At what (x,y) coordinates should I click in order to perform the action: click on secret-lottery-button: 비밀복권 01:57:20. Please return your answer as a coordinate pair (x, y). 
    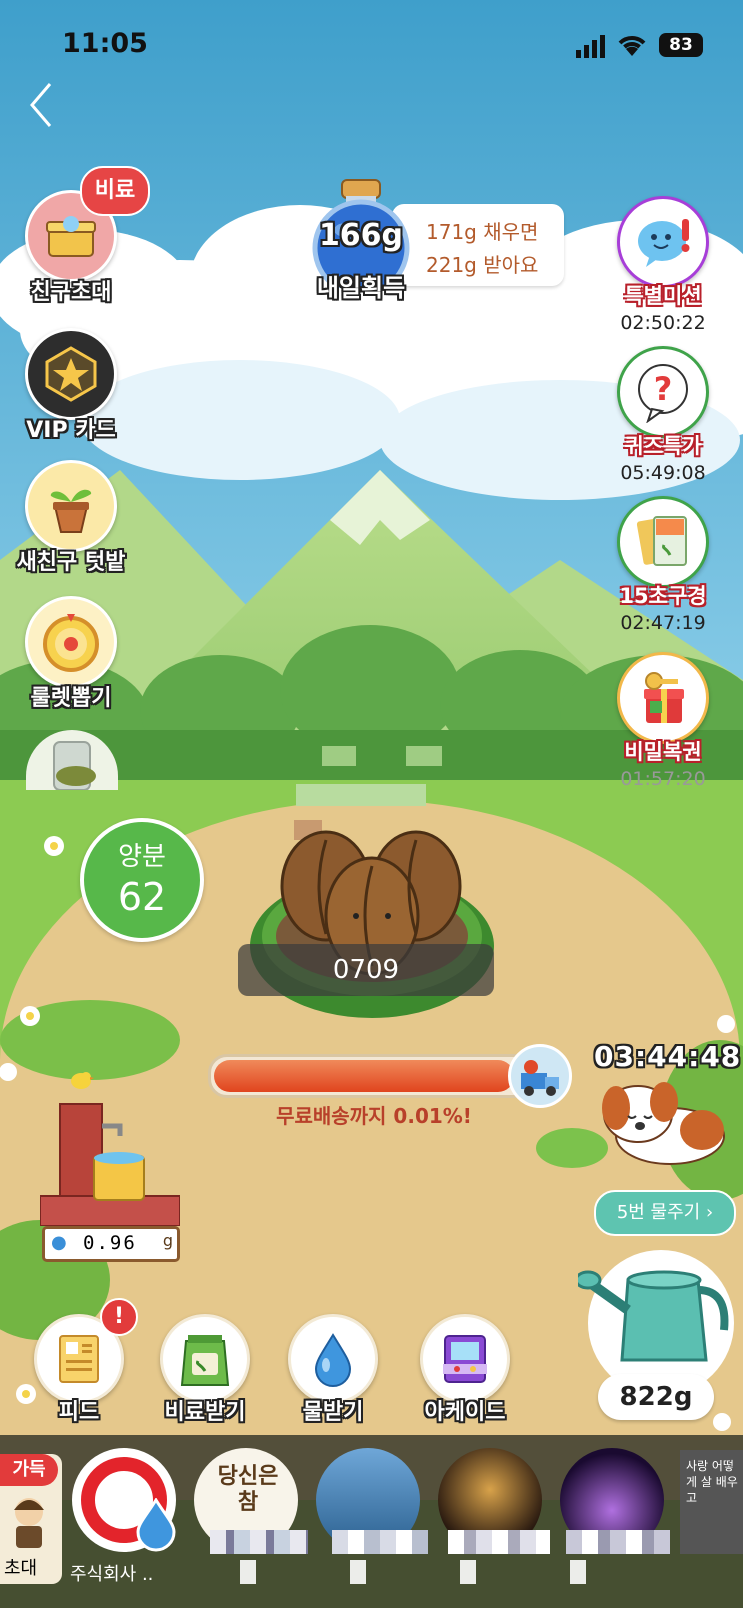
    Looking at the image, I should click on (663, 721).